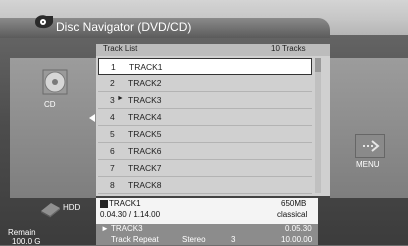 This screenshot has height=246, width=408. What do you see at coordinates (120, 48) in the screenshot?
I see `track-list-title: Track List` at bounding box center [120, 48].